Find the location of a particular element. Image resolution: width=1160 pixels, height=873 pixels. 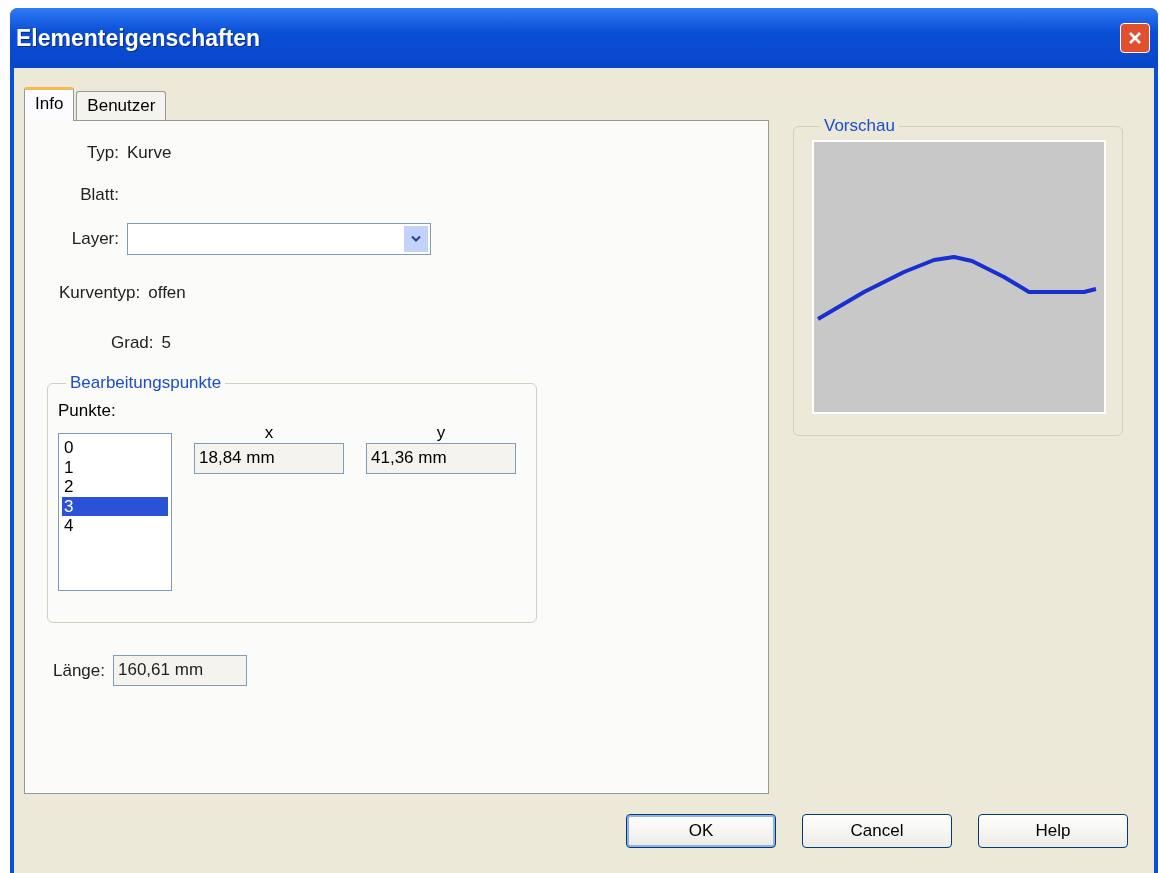

close-icon is located at coordinates (1135, 38).